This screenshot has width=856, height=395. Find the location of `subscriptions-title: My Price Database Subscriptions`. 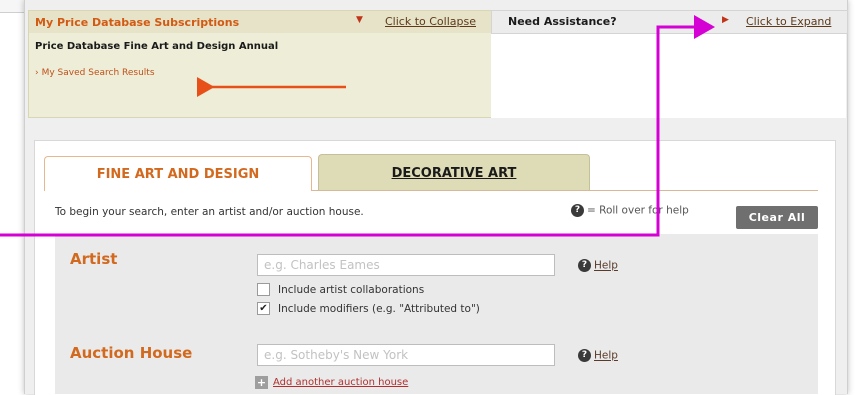

subscriptions-title: My Price Database Subscriptions is located at coordinates (137, 22).